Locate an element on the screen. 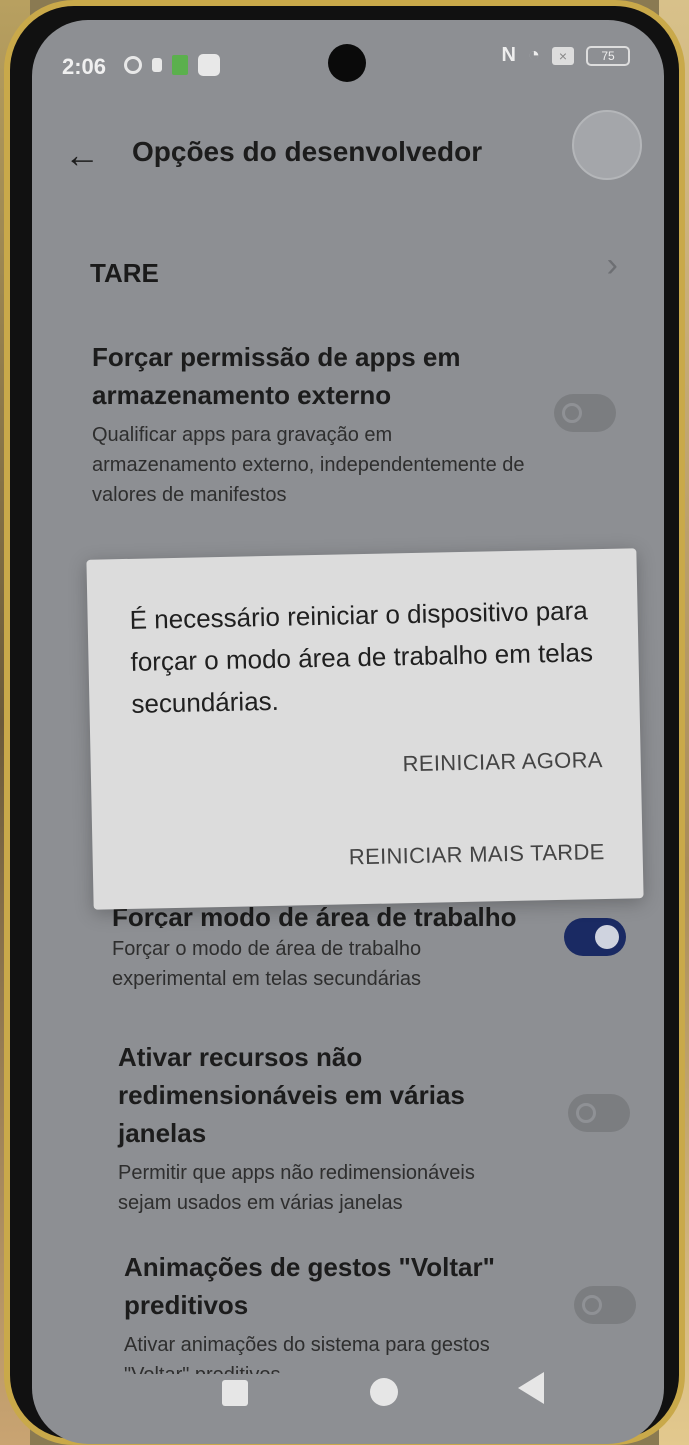  nfc-icon: N is located at coordinates (508, 55).